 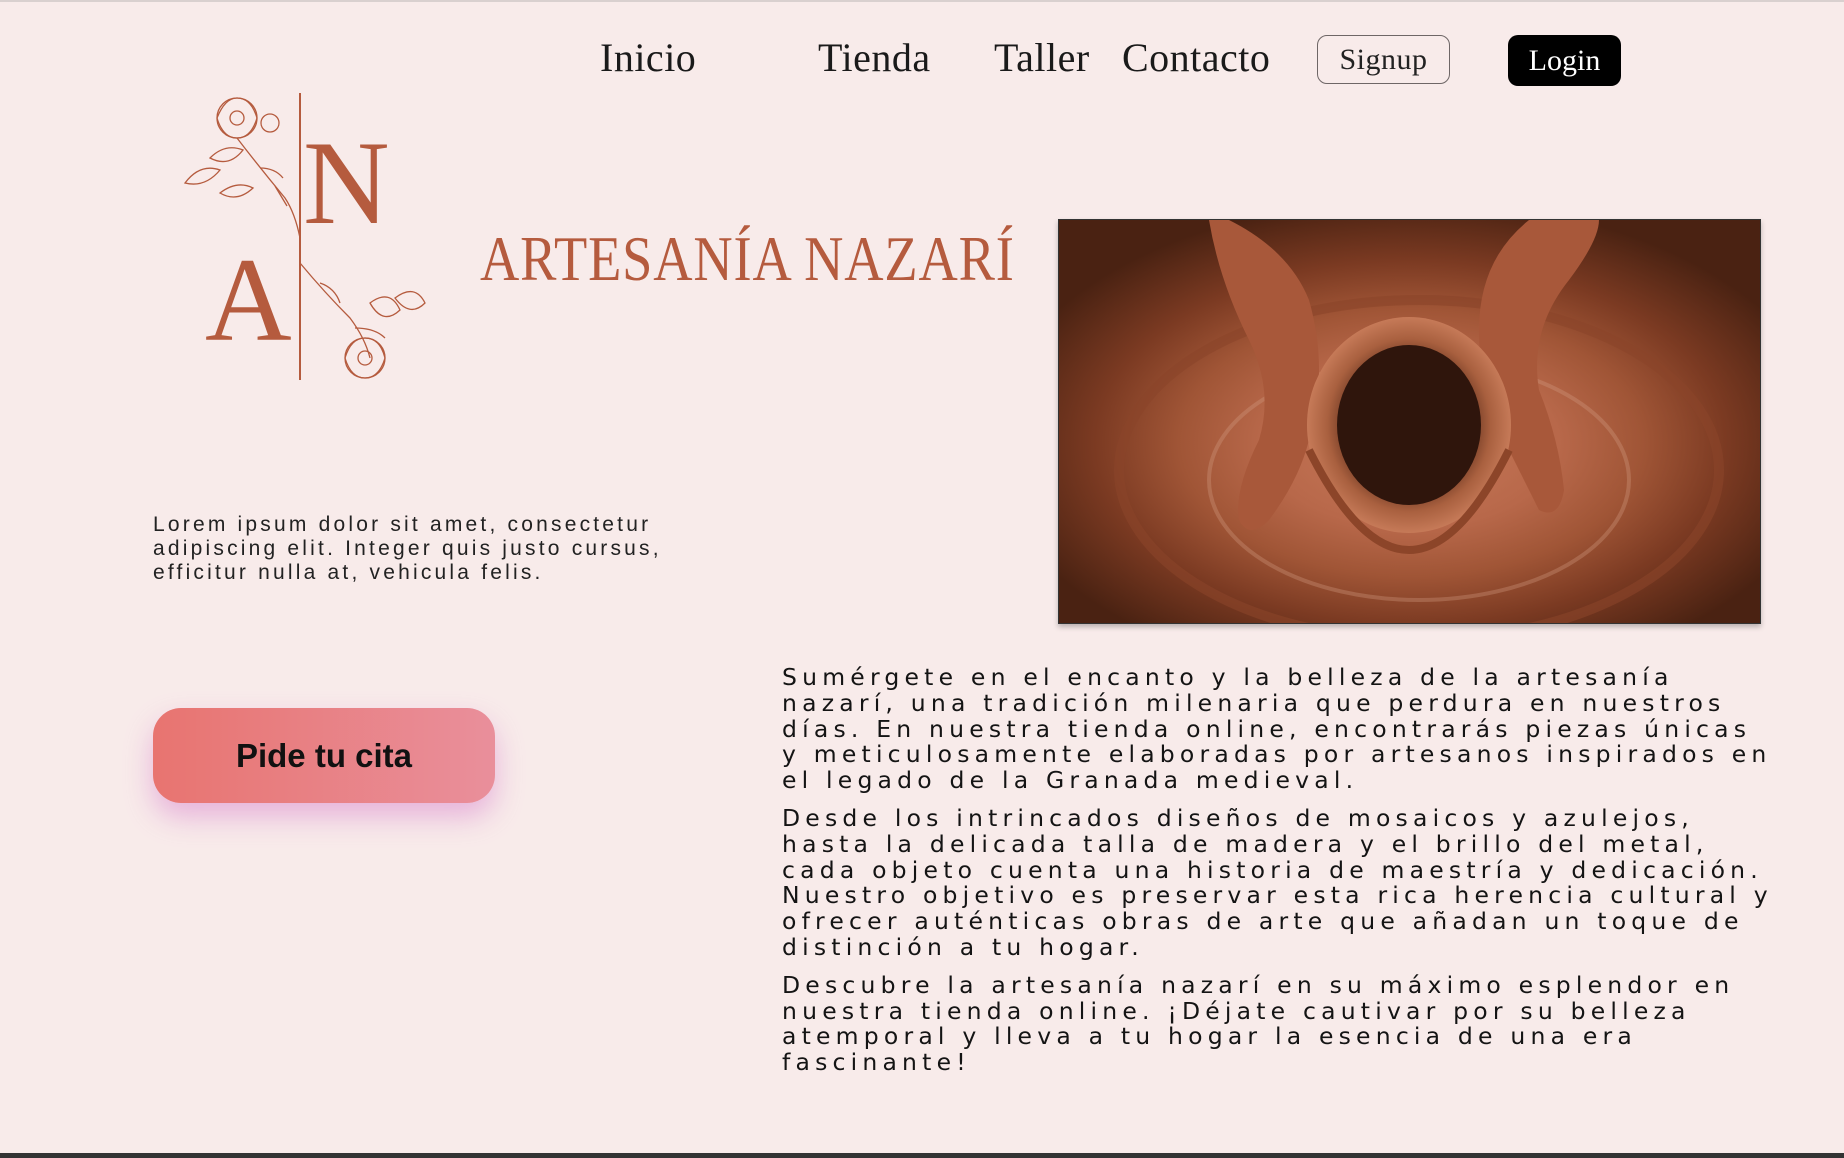 I want to click on top-border, so click(x=922, y=1).